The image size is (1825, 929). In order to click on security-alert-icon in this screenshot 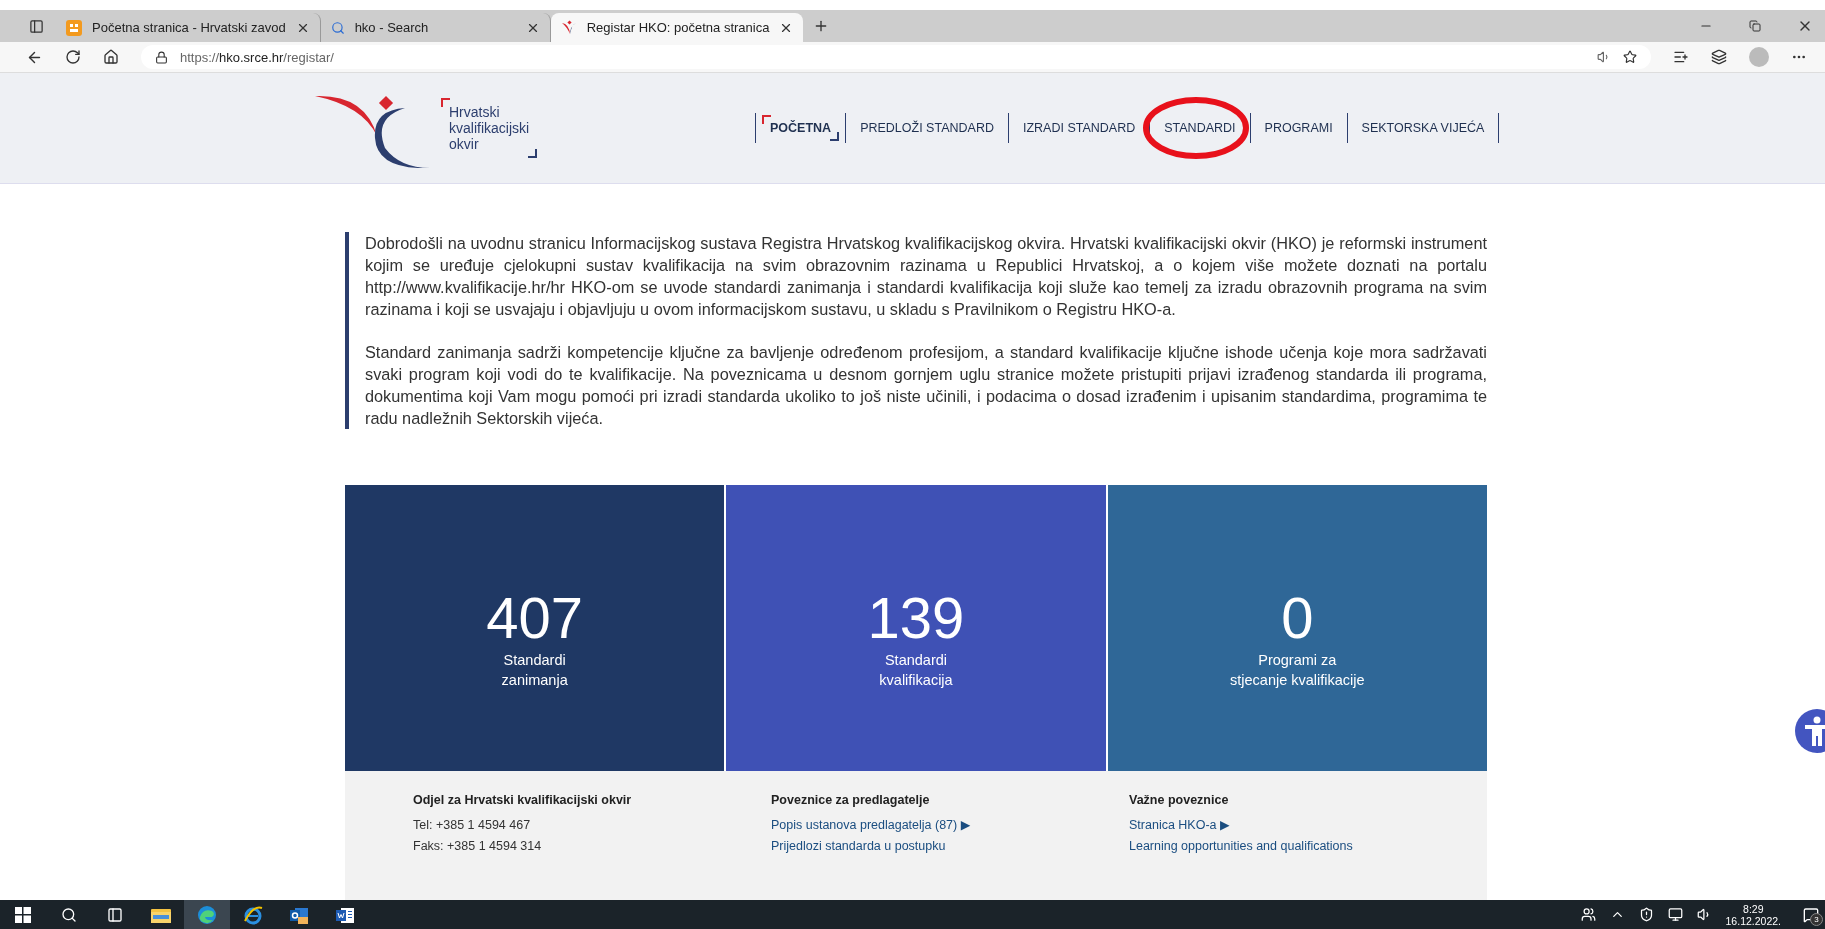, I will do `click(1646, 914)`.